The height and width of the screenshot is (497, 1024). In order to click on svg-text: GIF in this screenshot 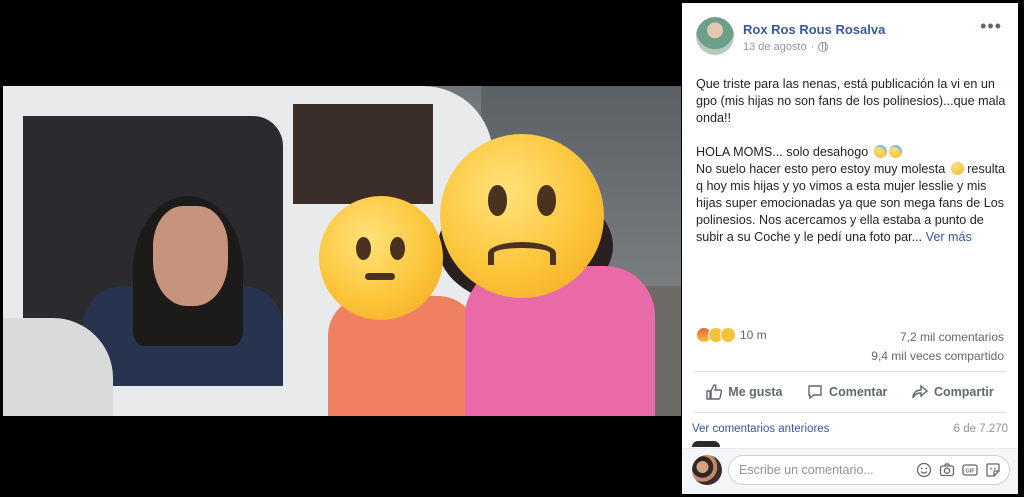, I will do `click(970, 472)`.